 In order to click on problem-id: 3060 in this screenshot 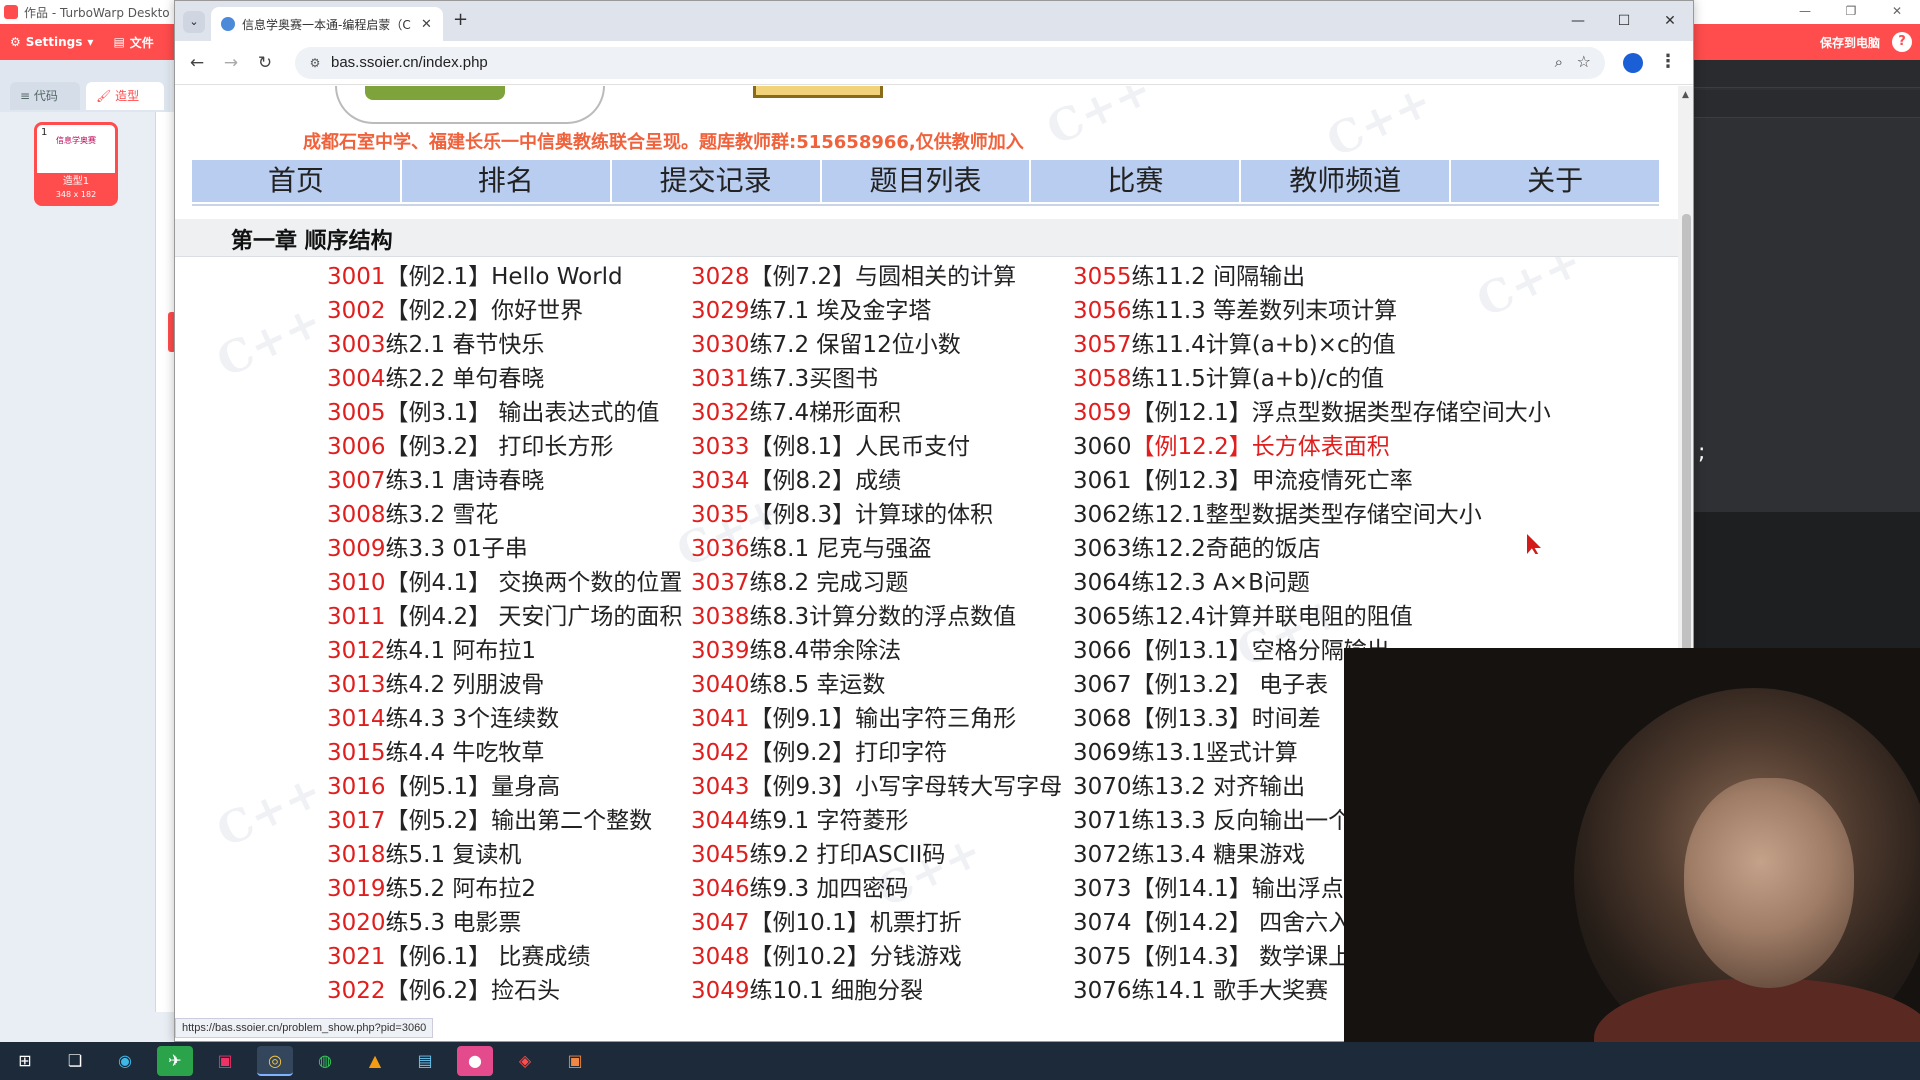, I will do `click(1102, 447)`.